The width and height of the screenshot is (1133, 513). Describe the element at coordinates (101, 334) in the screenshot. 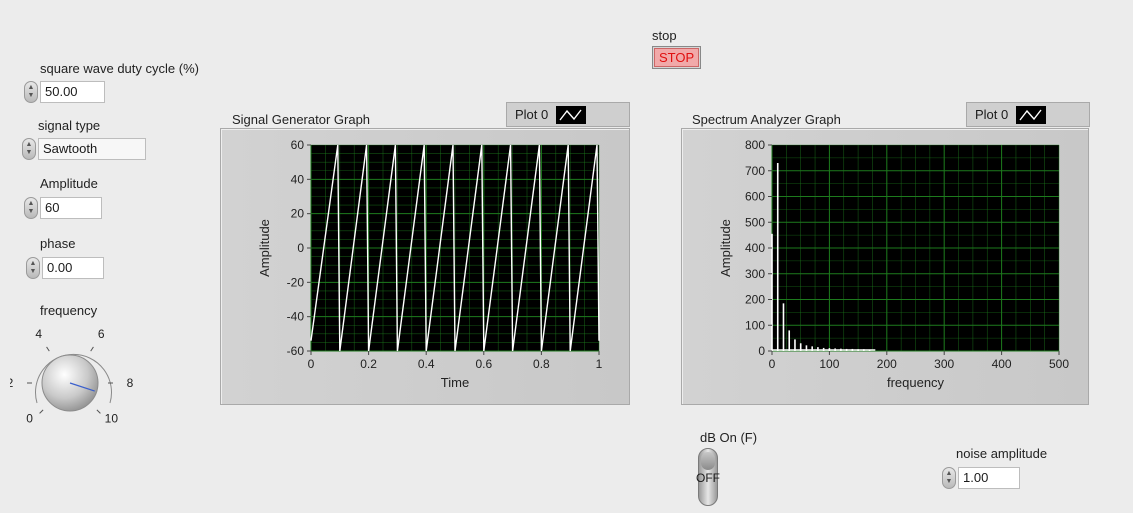

I see `knob-tick-label: 6` at that location.